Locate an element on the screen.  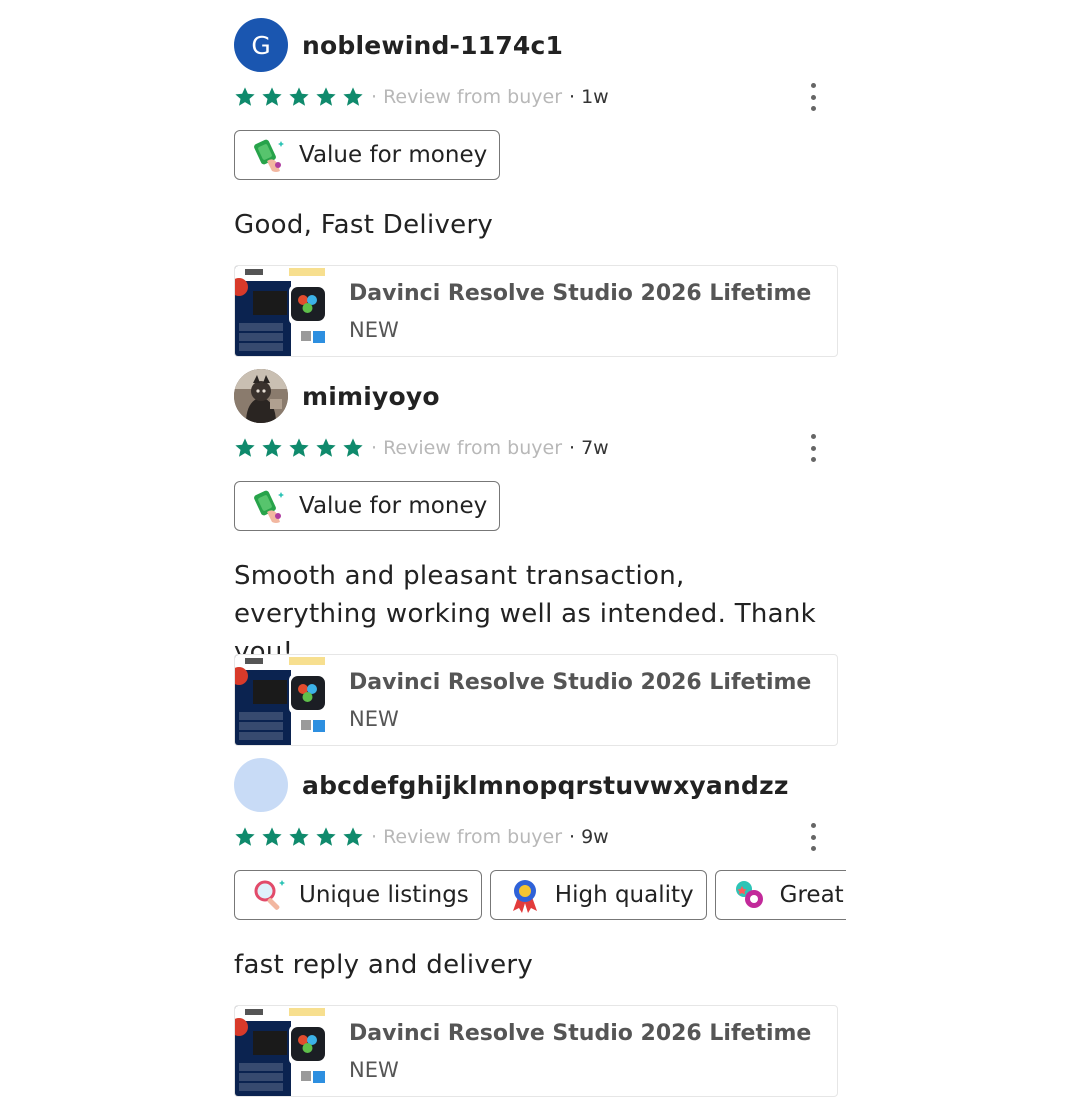
review-meta: · Review from buyer · 9w is located at coordinates (532, 837).